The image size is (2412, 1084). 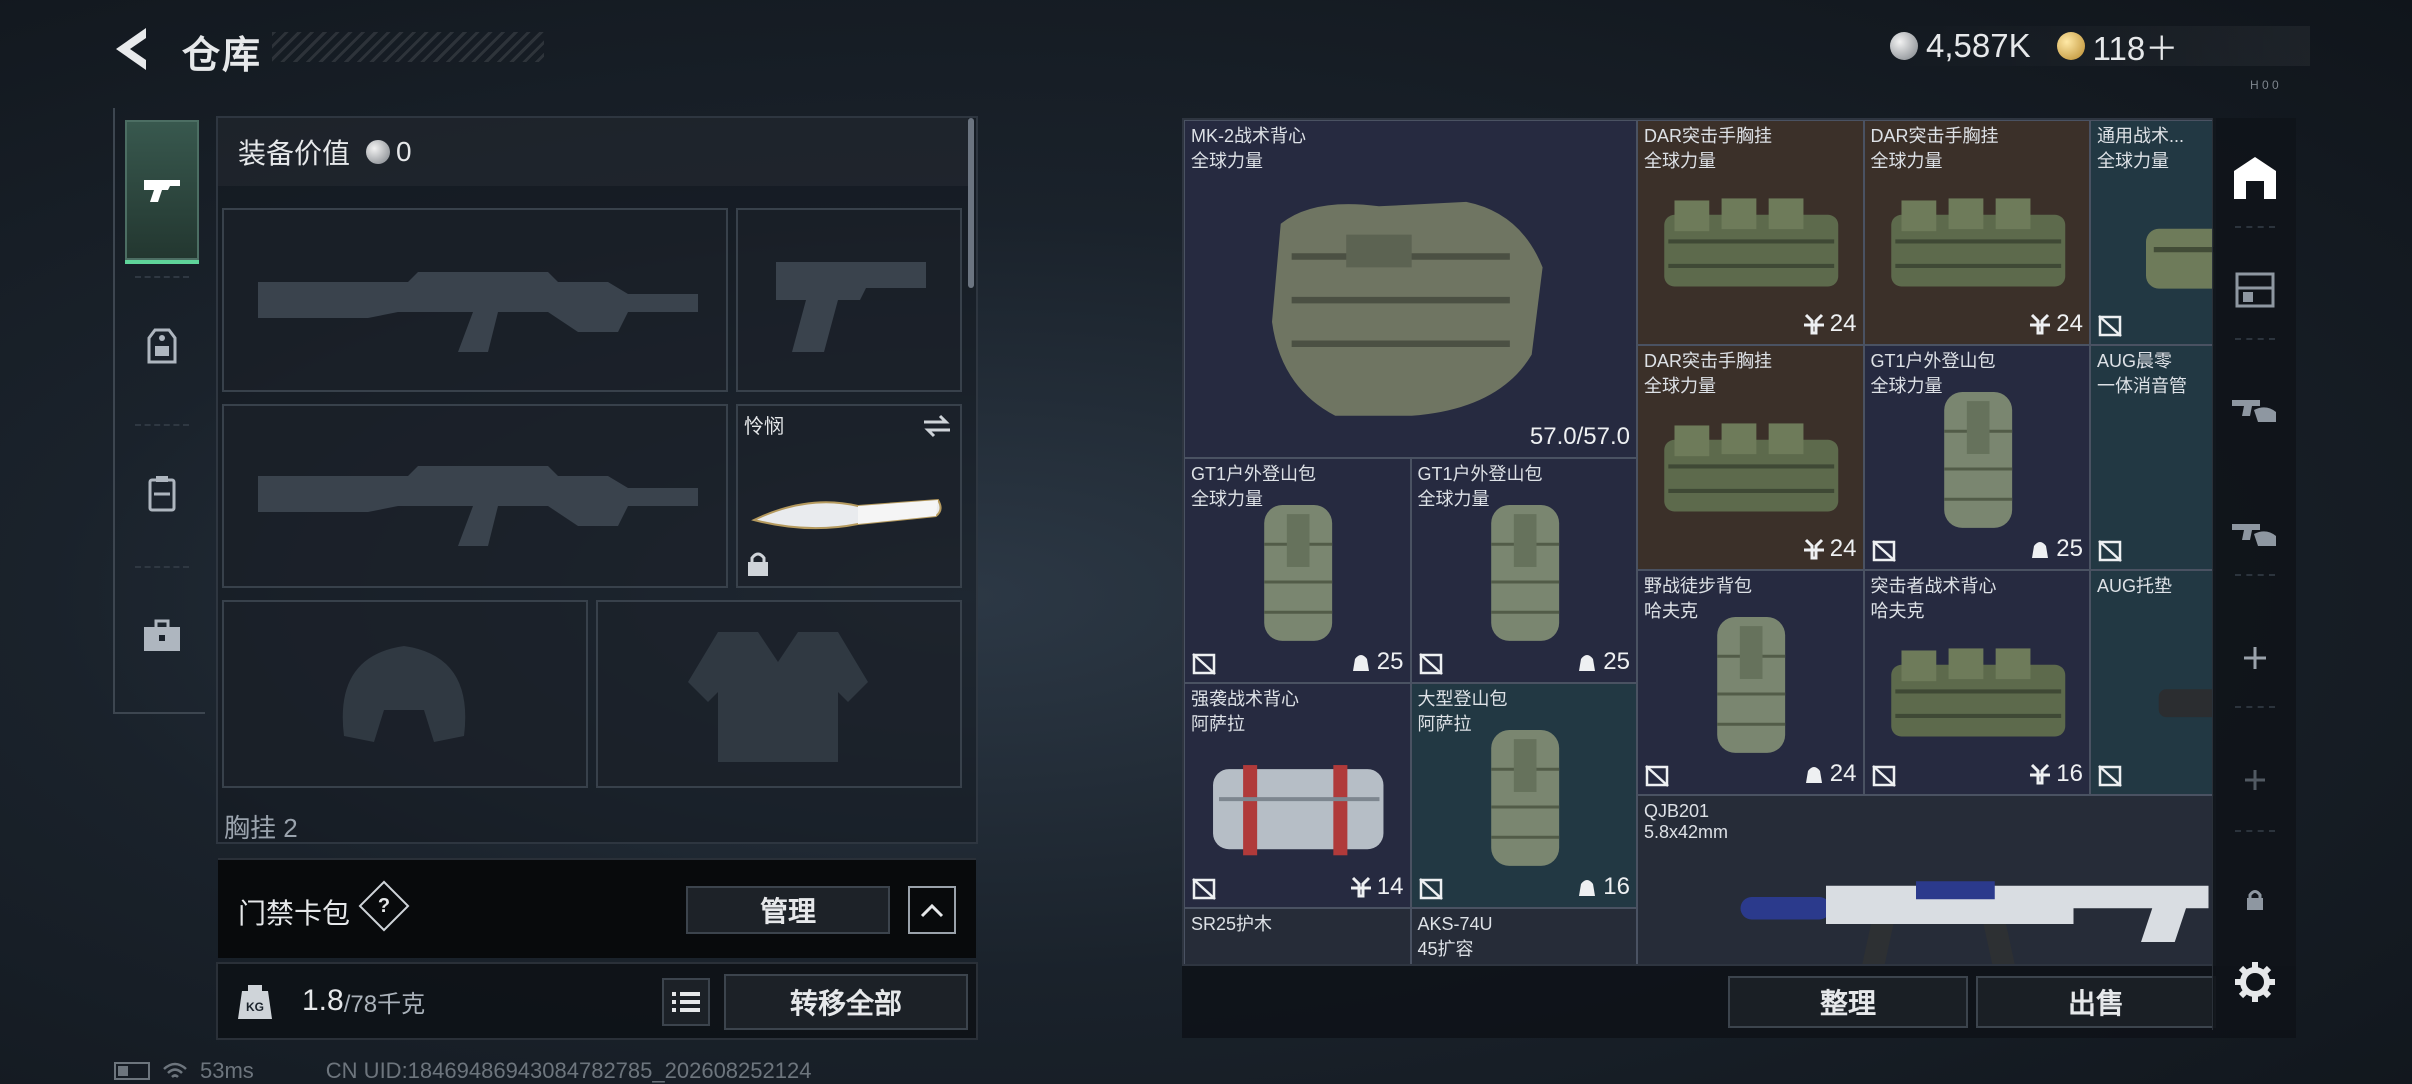 I want to click on back-button, so click(x=135, y=49).